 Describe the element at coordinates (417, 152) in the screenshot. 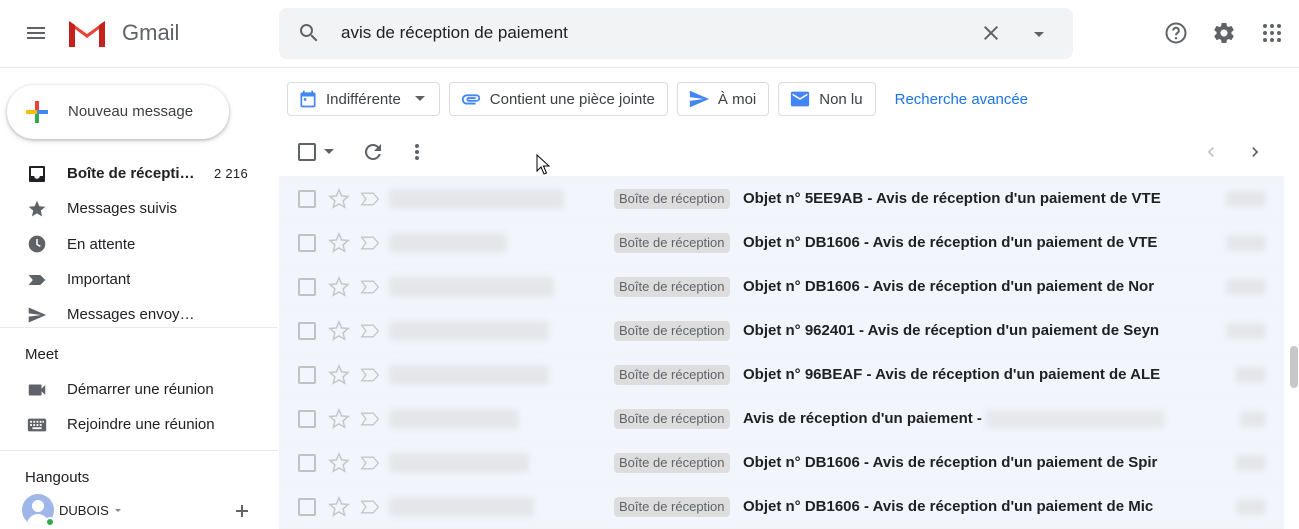

I see `more-options-icon` at that location.